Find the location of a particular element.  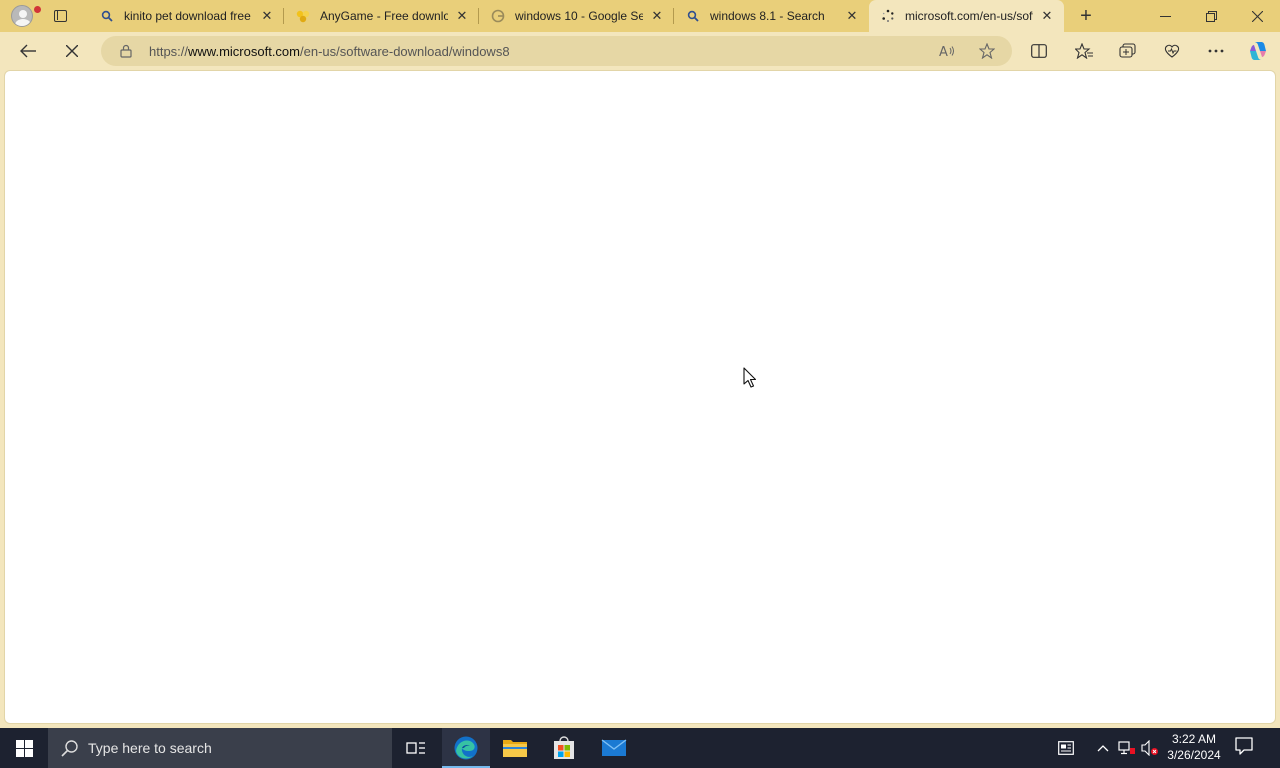

tab-title: kinito pet download free is located at coordinates (187, 16).